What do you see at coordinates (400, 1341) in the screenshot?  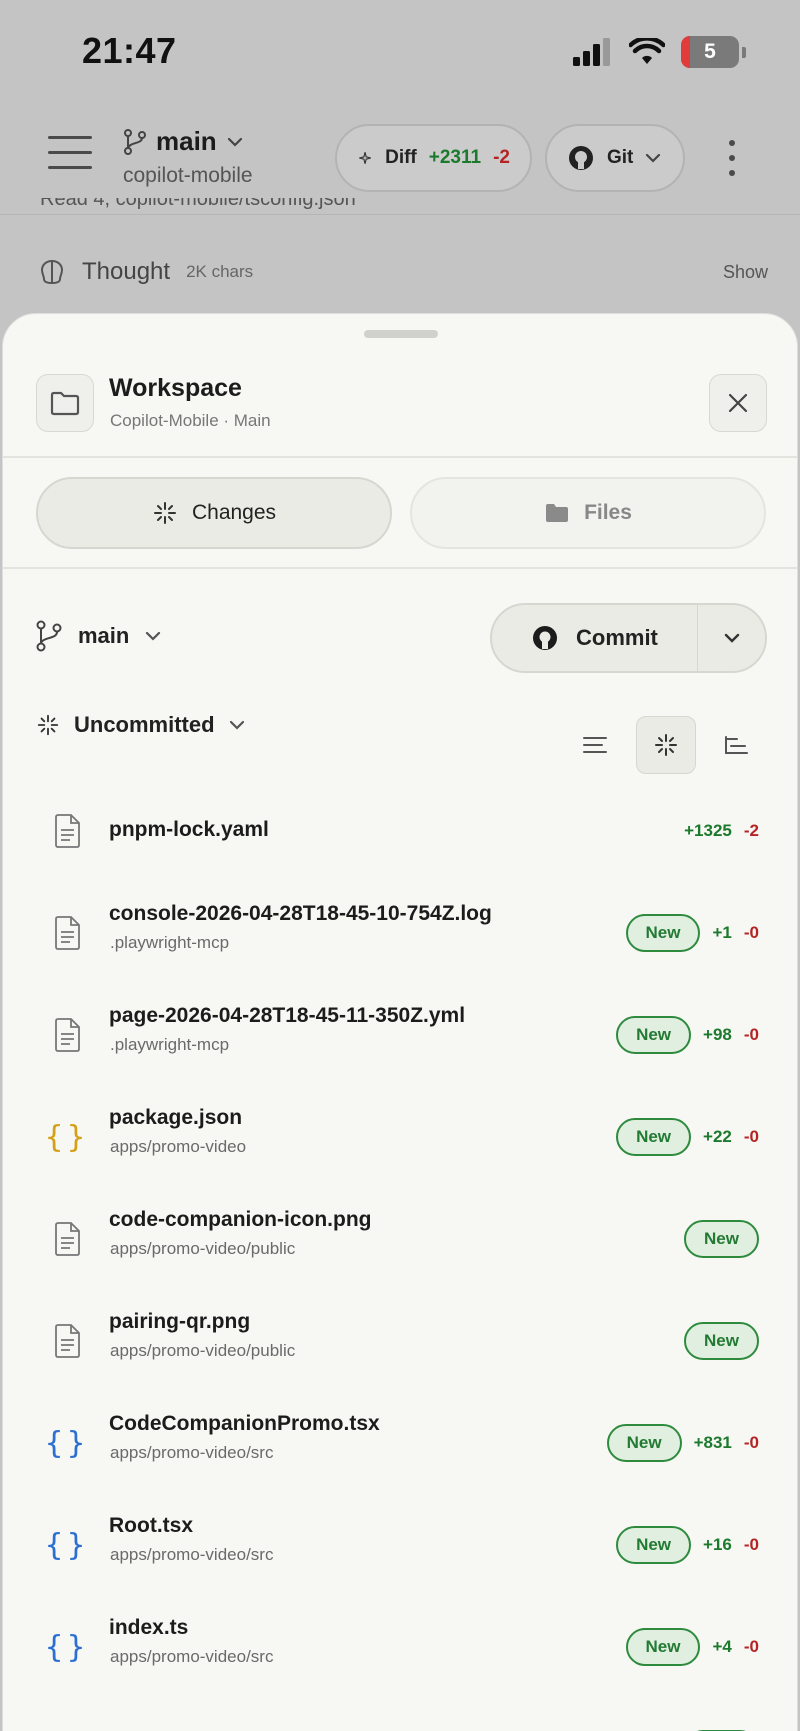 I see `file-row: pairing-qr.png apps/promo-video/public New` at bounding box center [400, 1341].